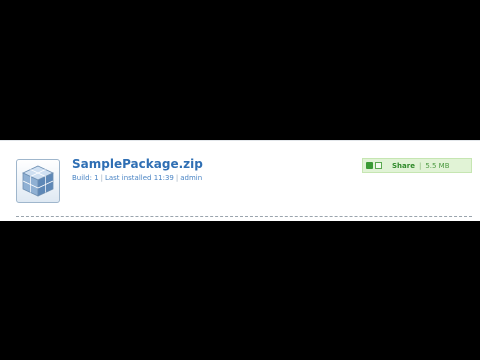 The height and width of the screenshot is (360, 480). I want to click on package-meta: Build: 1 | Last installed 11:39 | admin, so click(137, 178).